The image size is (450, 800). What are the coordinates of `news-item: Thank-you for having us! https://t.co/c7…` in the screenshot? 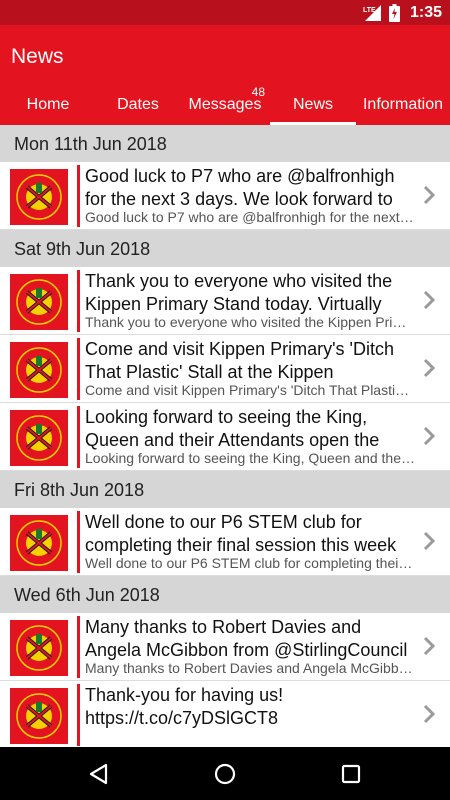 It's located at (225, 714).